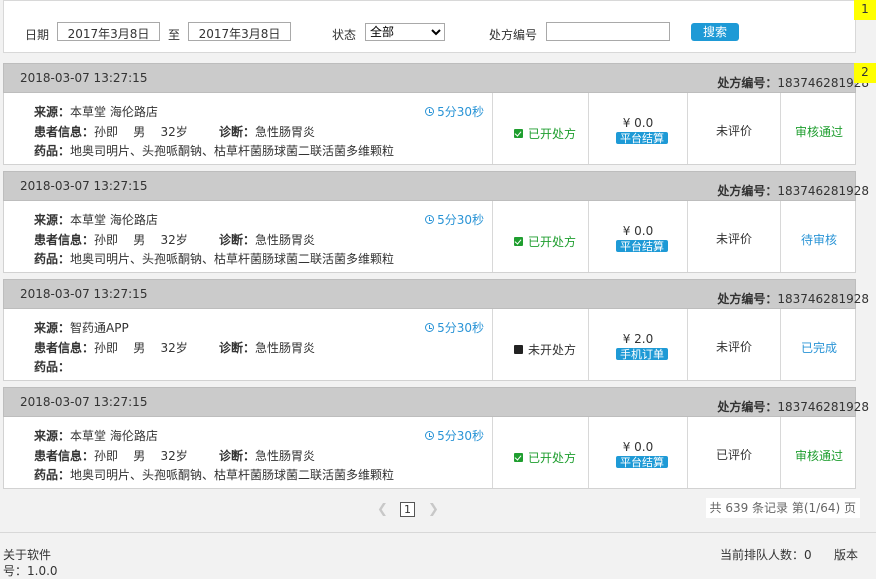 The height and width of the screenshot is (579, 876). I want to click on chevron-left-icon: ❮, so click(382, 509).